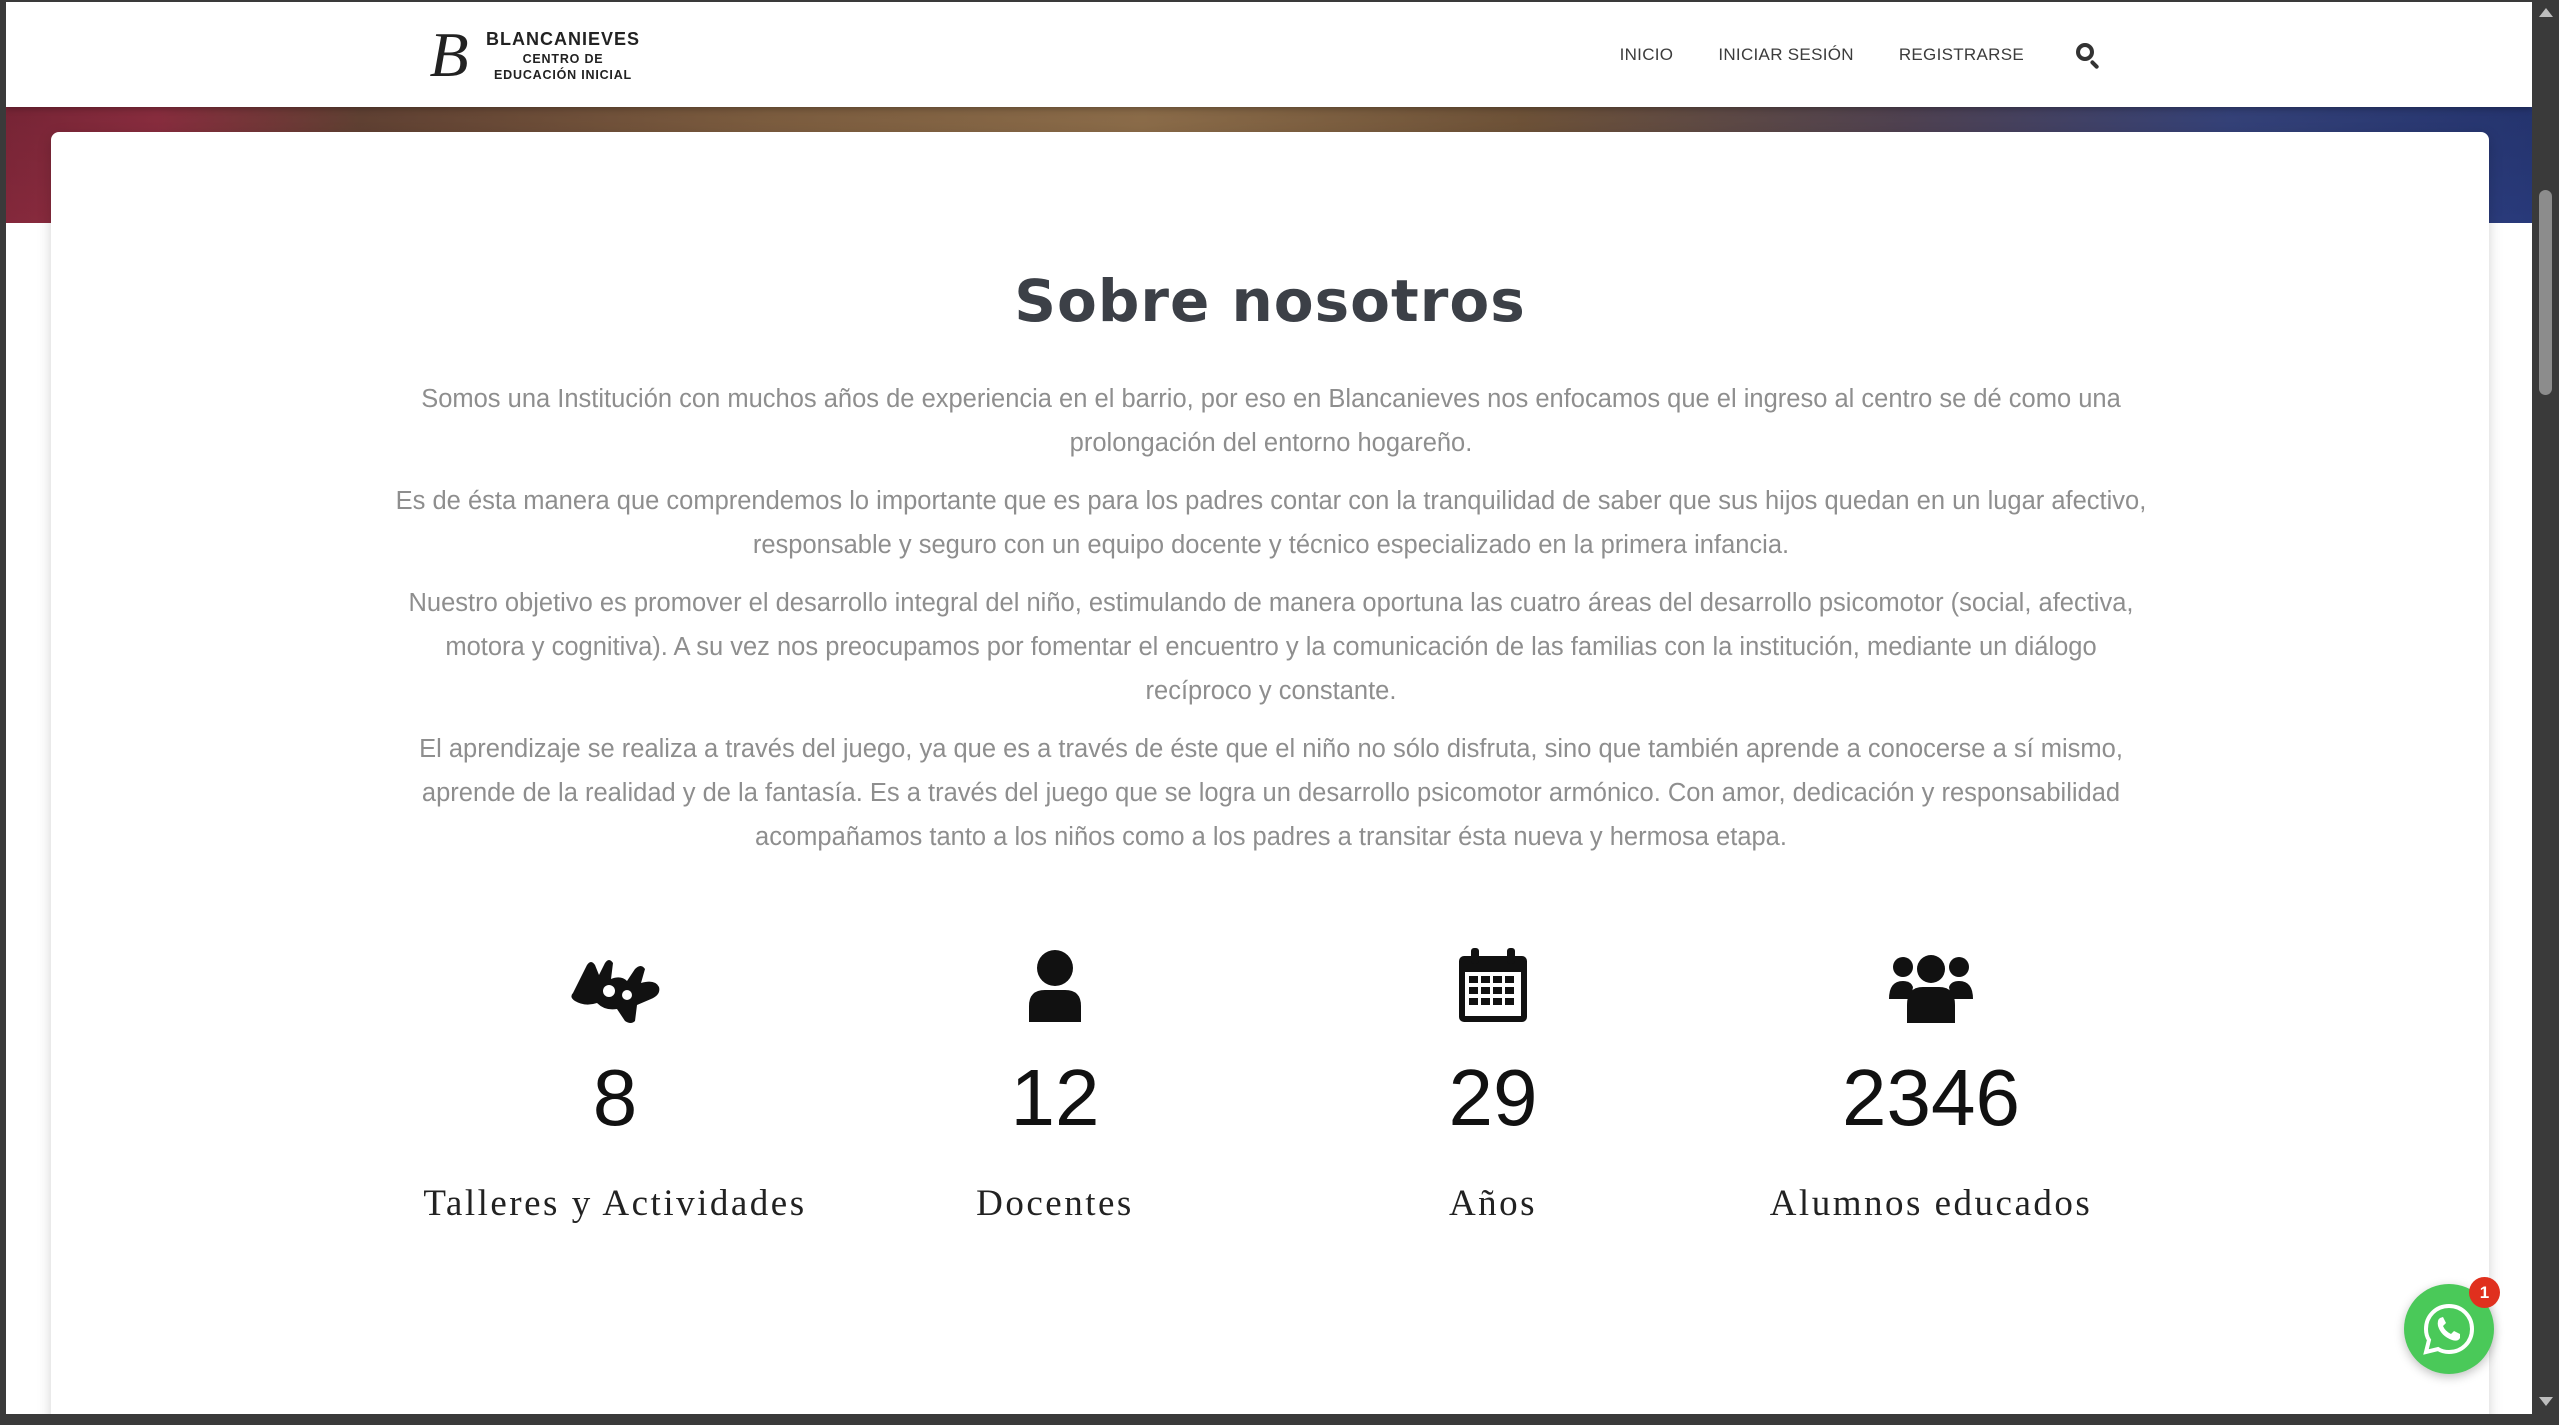 The image size is (2559, 1425). What do you see at coordinates (449, 54) in the screenshot?
I see `logo-mark: B` at bounding box center [449, 54].